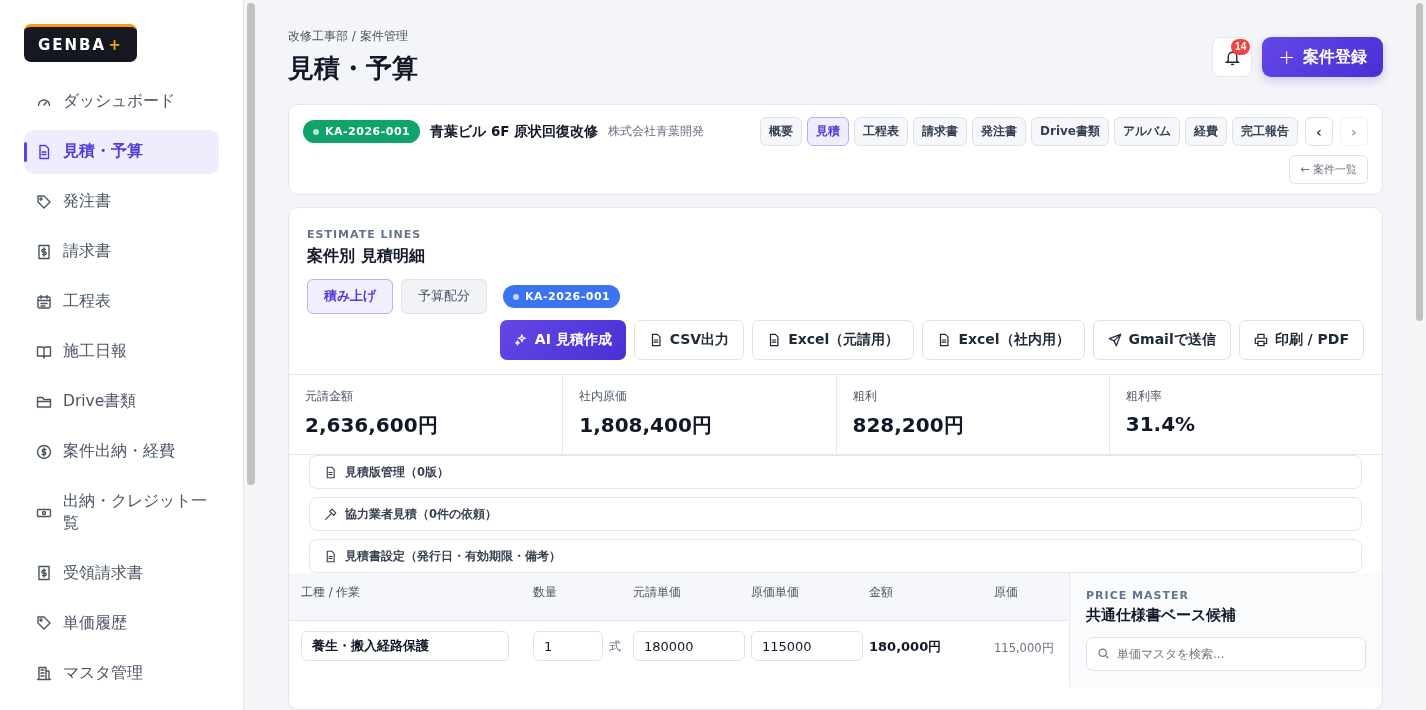  Describe the element at coordinates (1161, 340) in the screenshot. I see `send-button: Gmailで送信` at that location.